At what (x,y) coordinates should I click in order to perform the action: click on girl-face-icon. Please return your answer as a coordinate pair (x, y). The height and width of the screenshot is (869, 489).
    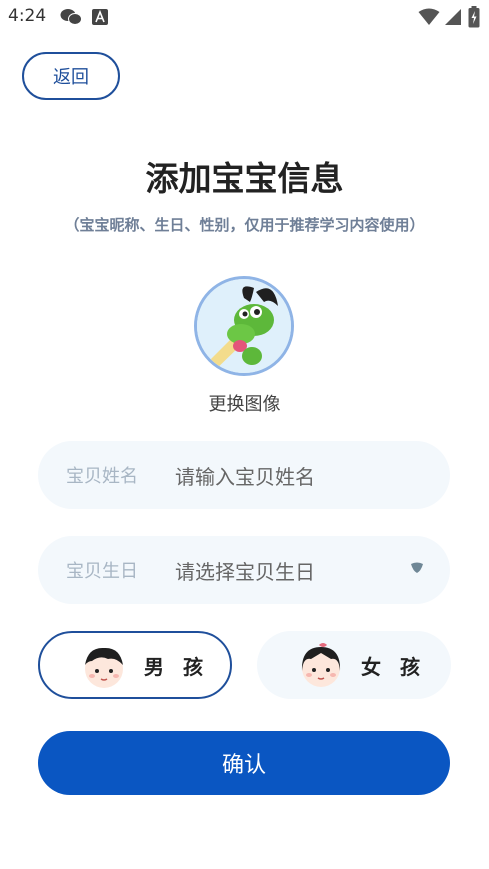
    Looking at the image, I should click on (321, 665).